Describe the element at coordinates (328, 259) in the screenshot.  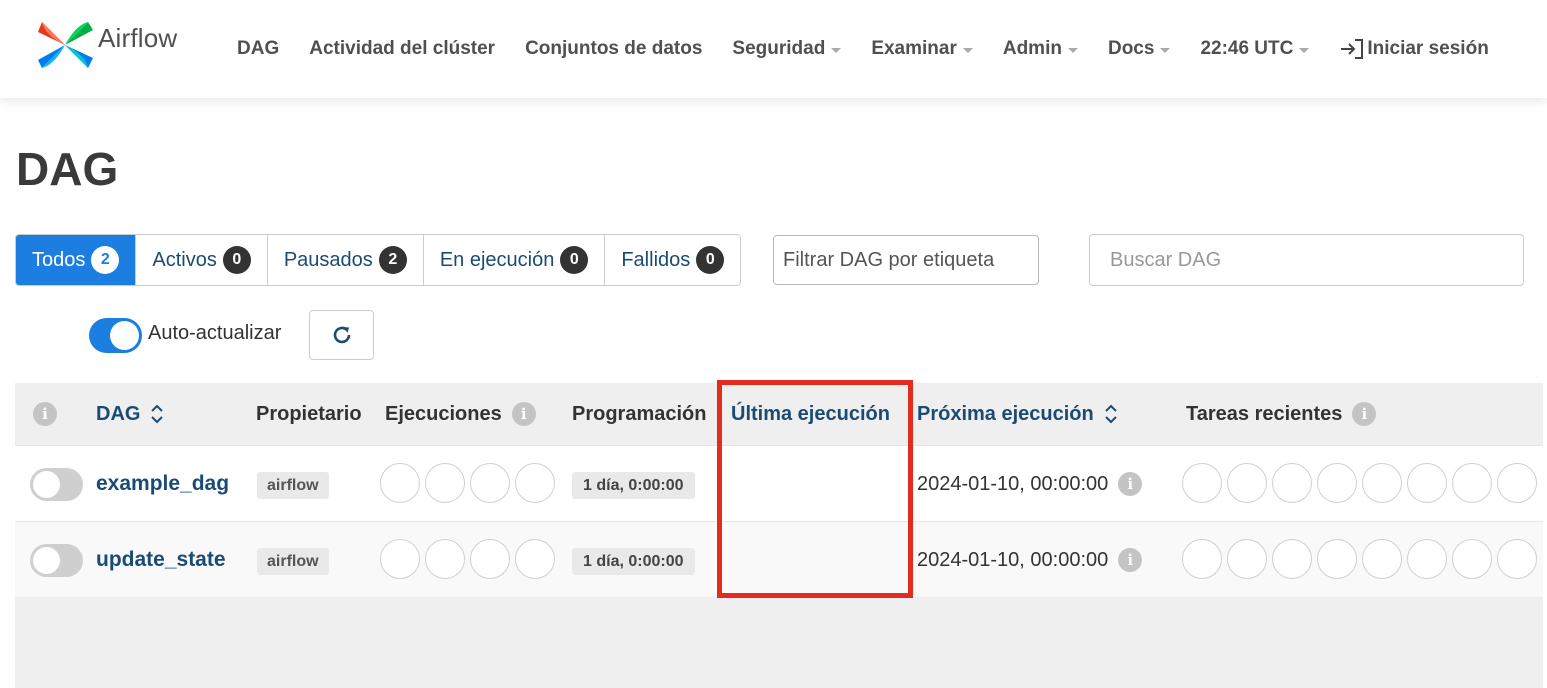
I see `status-filter-label: Pausados` at that location.